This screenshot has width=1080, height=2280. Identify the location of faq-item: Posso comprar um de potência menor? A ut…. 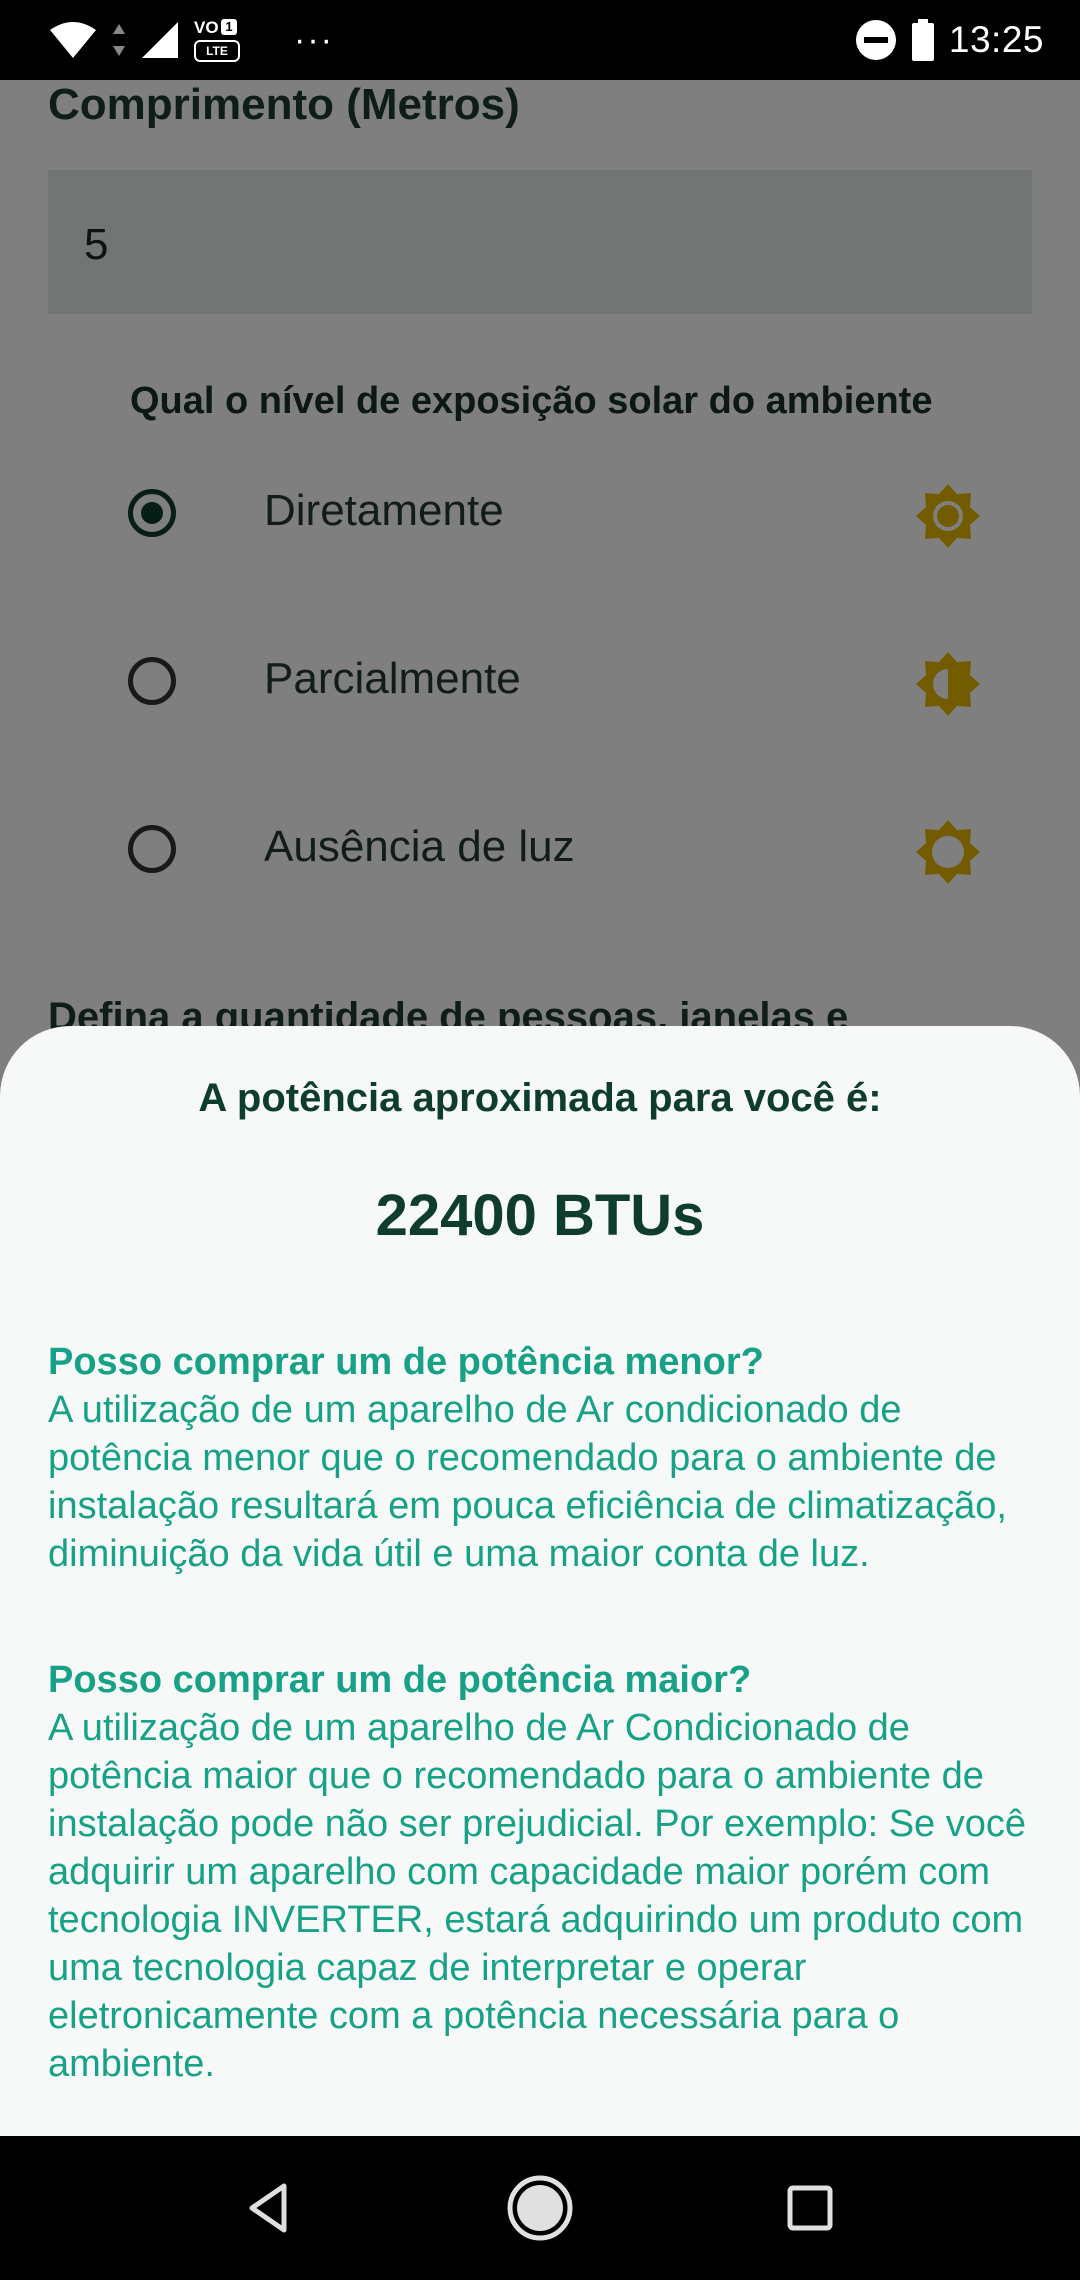
(543, 1458).